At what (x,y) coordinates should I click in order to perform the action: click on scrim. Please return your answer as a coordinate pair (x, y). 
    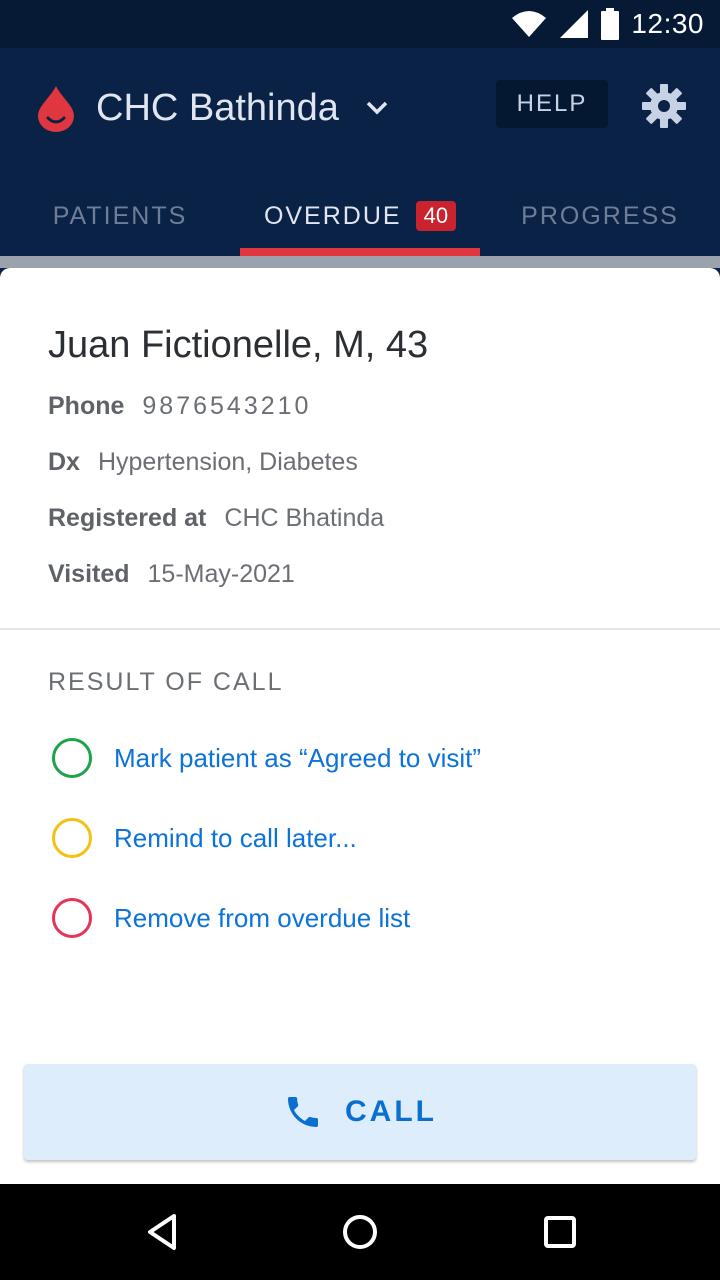
    Looking at the image, I should click on (360, 262).